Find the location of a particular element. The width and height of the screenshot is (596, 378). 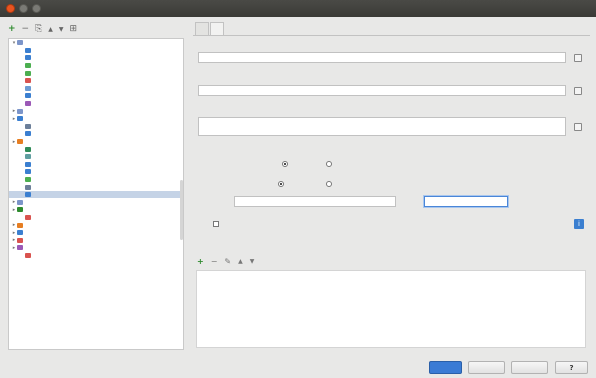

option-checkbox is located at coordinates (216, 224).